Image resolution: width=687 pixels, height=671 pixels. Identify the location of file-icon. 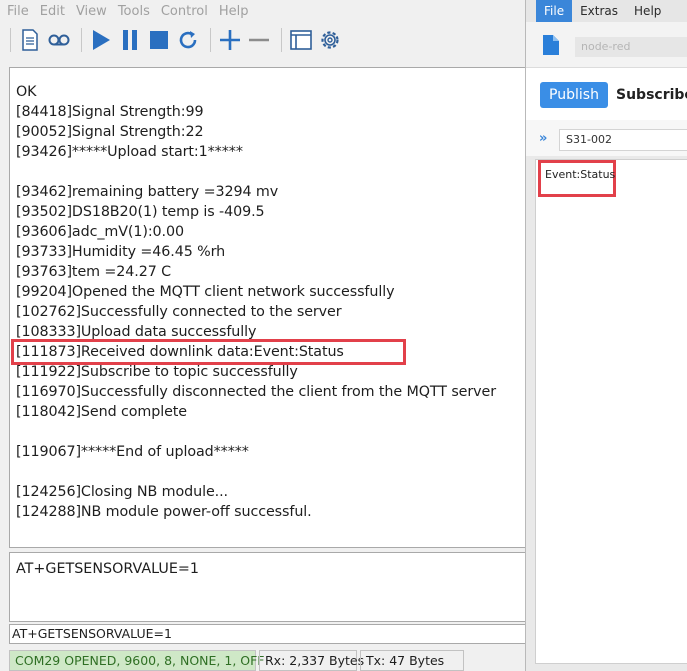
(551, 45).